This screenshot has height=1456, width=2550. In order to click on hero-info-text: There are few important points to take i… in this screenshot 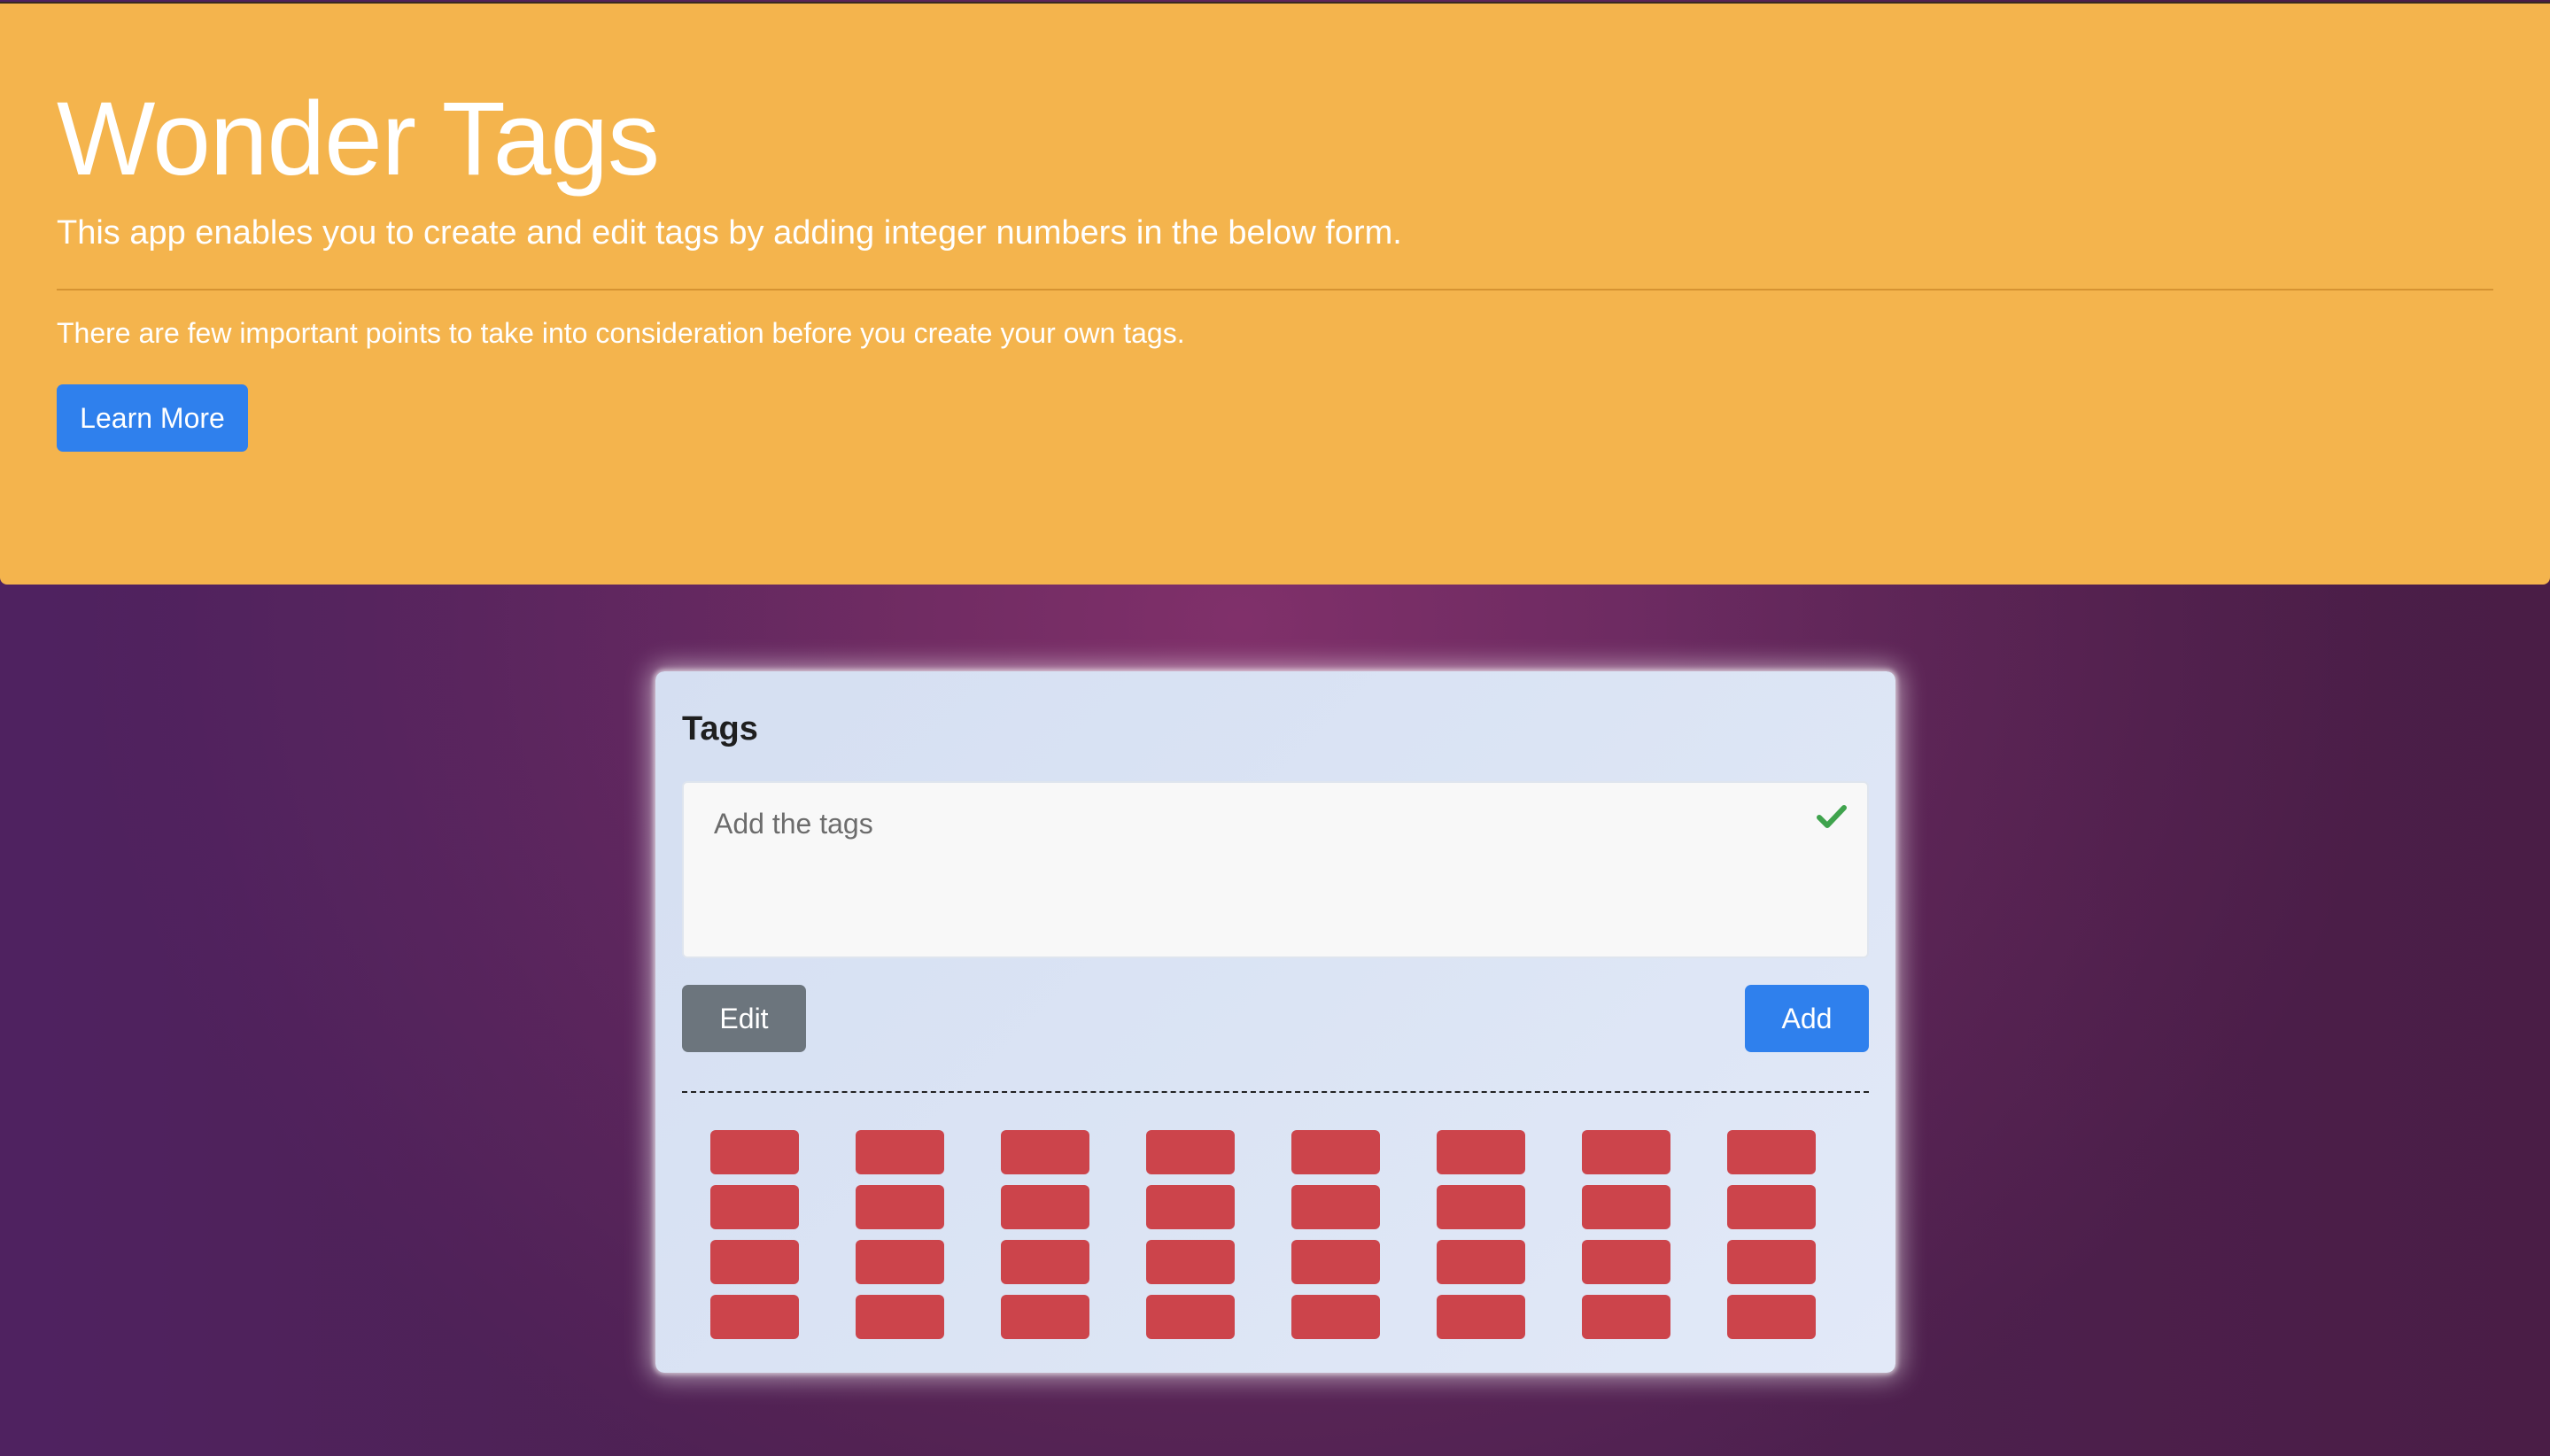, I will do `click(621, 333)`.